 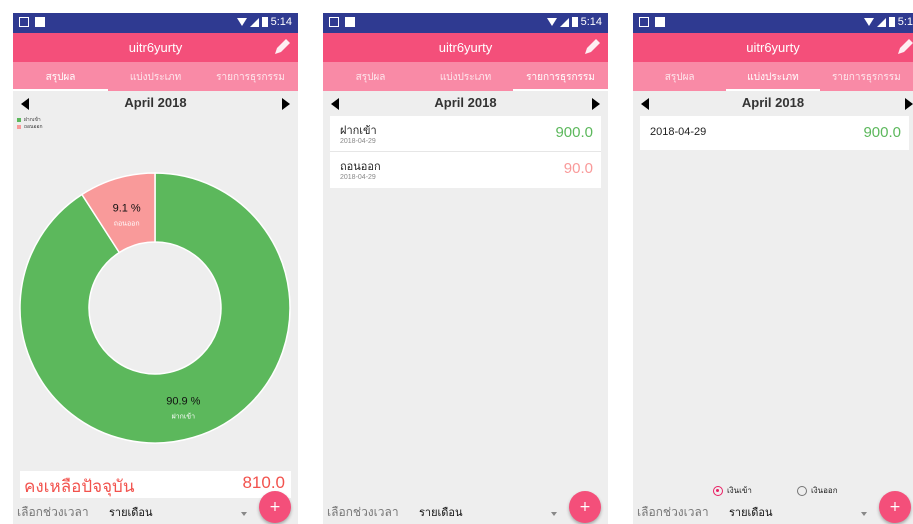 I want to click on item-amount: 90.0, so click(x=578, y=168).